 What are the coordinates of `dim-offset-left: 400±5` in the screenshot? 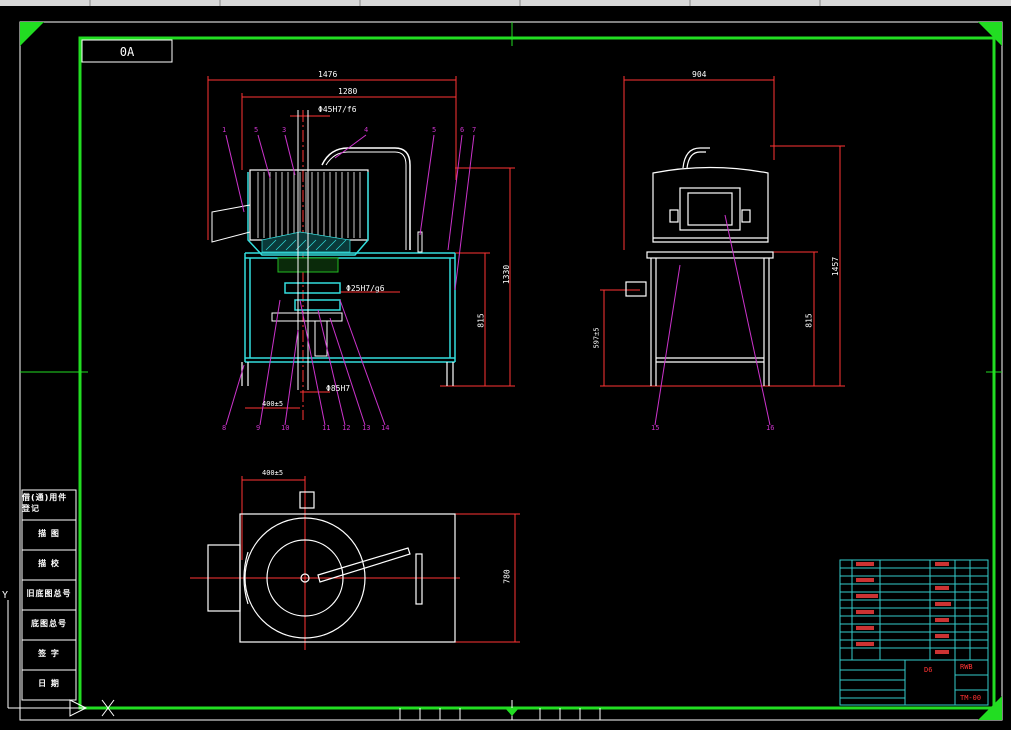 It's located at (273, 404).